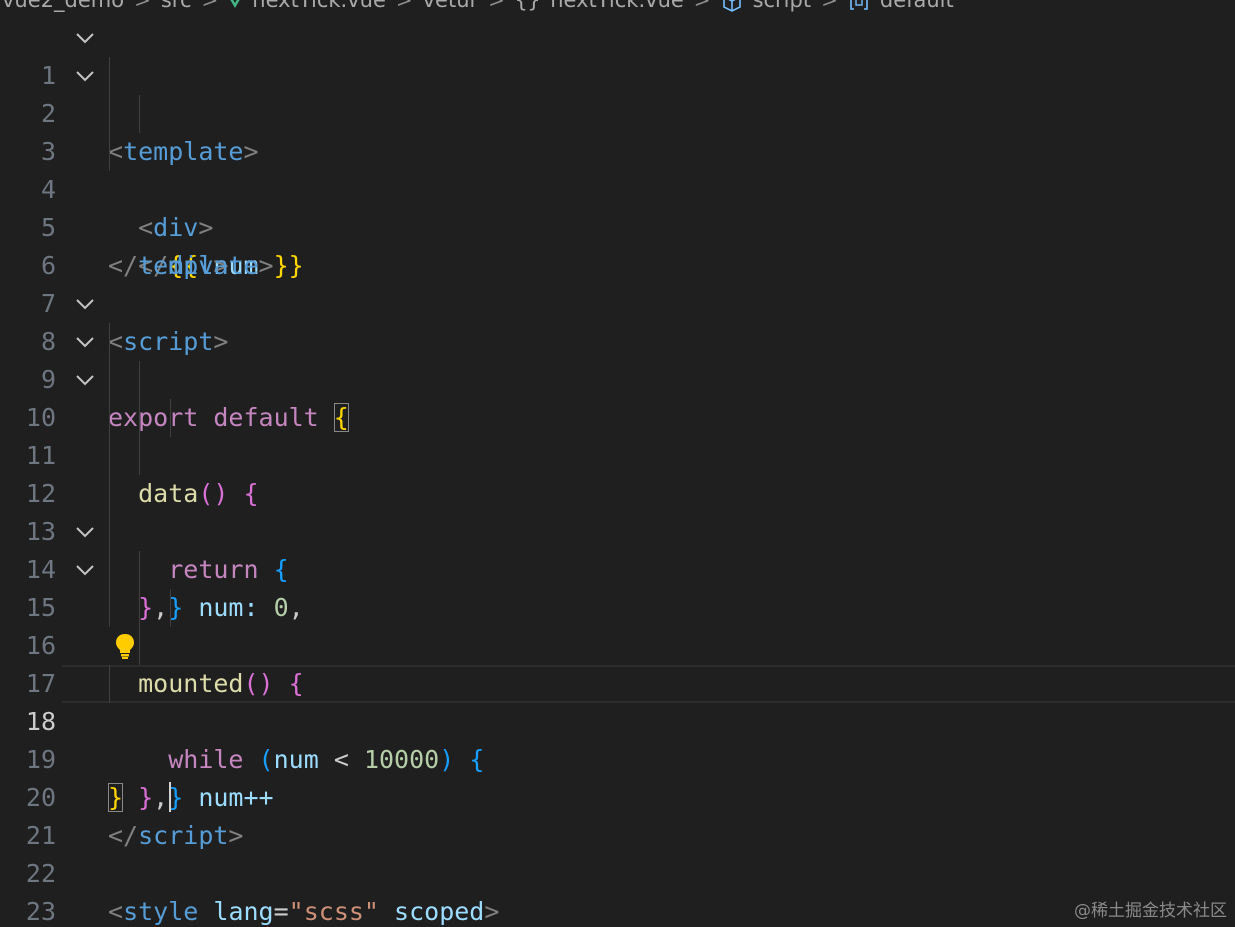  Describe the element at coordinates (617, 890) in the screenshot. I see `code-line: 23 </style>` at that location.